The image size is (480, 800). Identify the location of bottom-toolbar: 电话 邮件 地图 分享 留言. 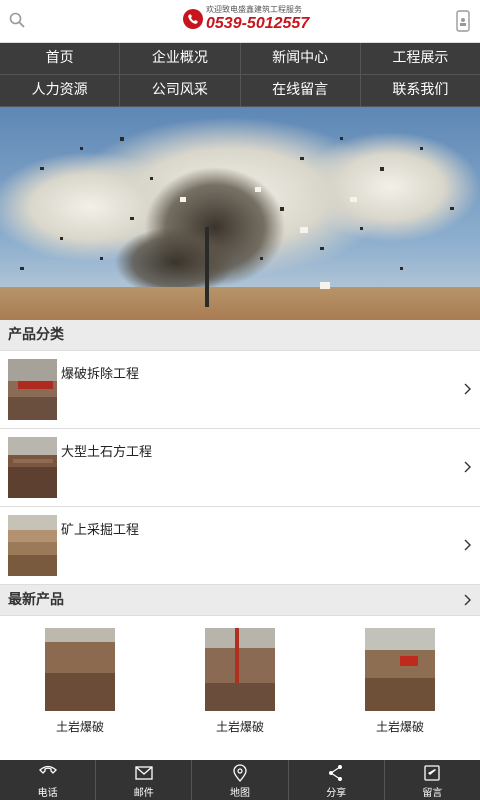
(240, 780).